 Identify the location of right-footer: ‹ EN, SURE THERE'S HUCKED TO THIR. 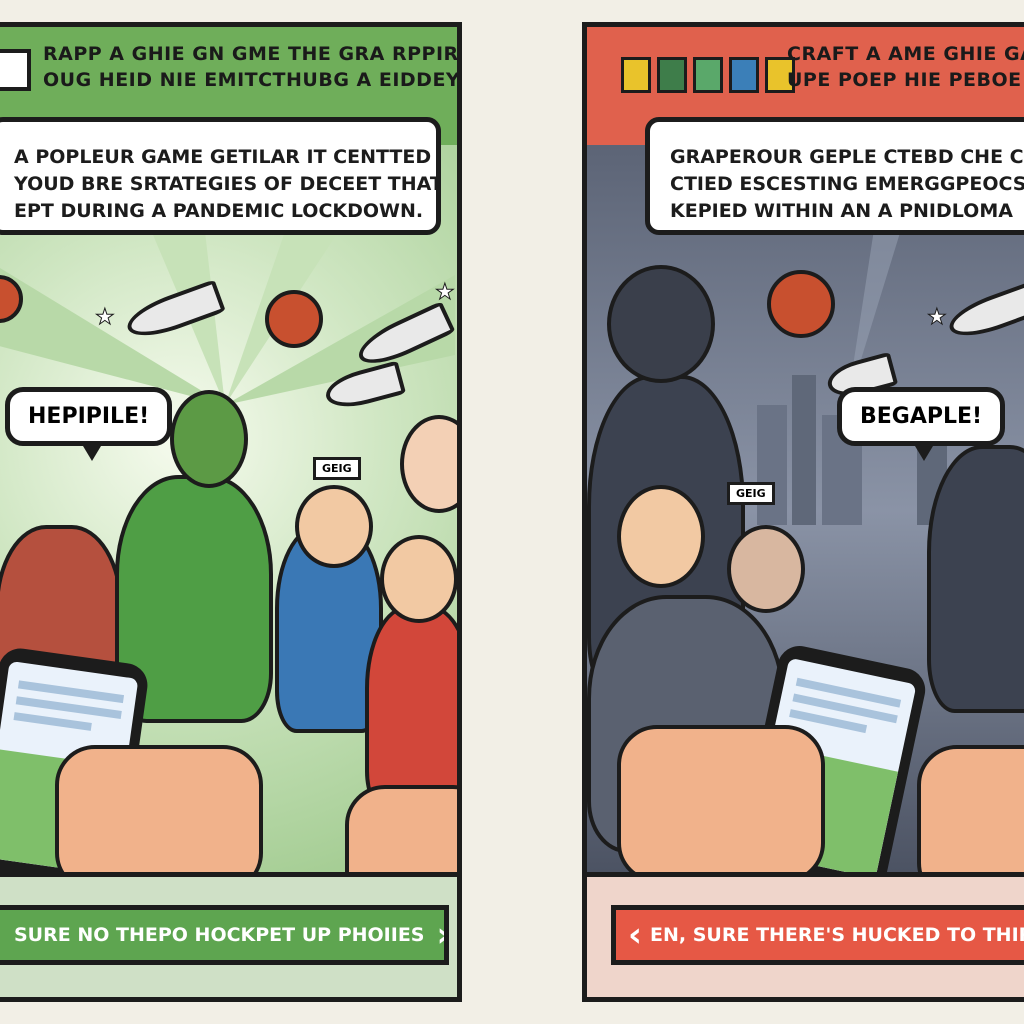
(805, 934).